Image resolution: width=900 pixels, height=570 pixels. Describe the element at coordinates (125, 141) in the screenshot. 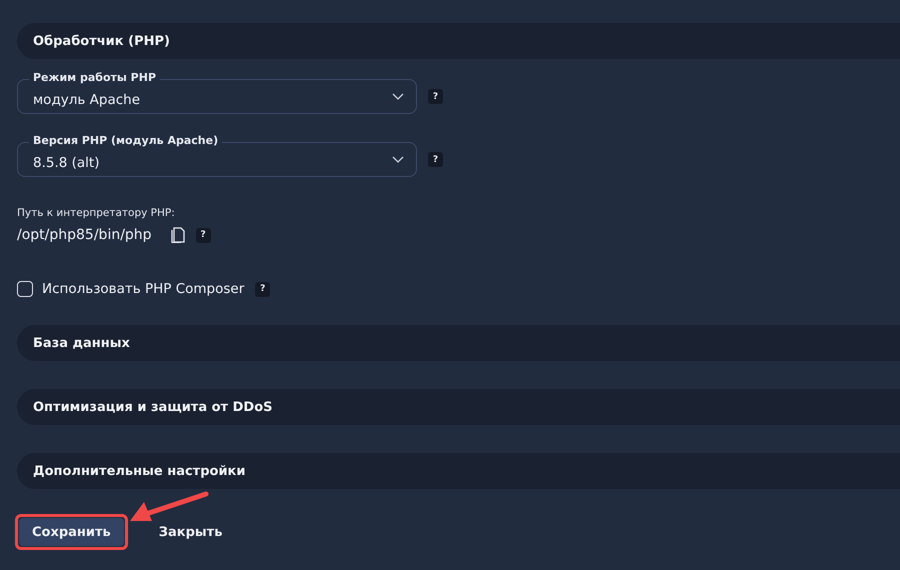

I see `field-label: Версия PHP (модуль Apache)` at that location.